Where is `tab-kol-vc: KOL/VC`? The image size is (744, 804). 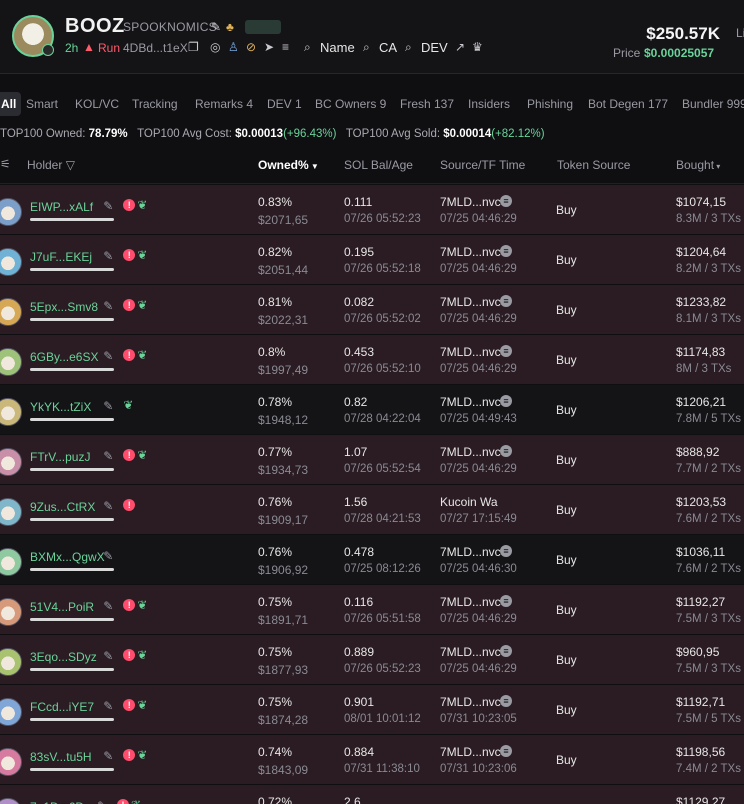
tab-kol-vc: KOL/VC is located at coordinates (97, 104).